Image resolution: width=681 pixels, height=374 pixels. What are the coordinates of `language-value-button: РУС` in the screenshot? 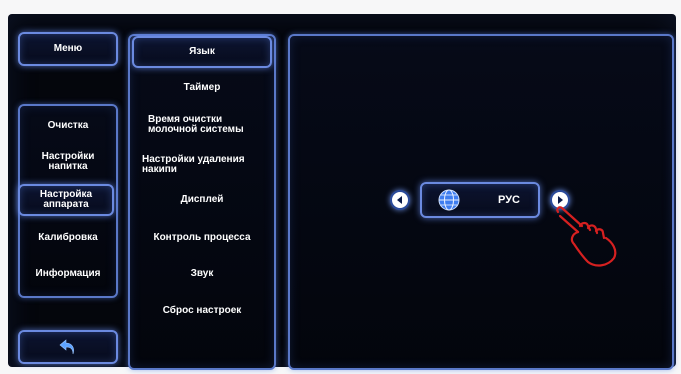 It's located at (480, 200).